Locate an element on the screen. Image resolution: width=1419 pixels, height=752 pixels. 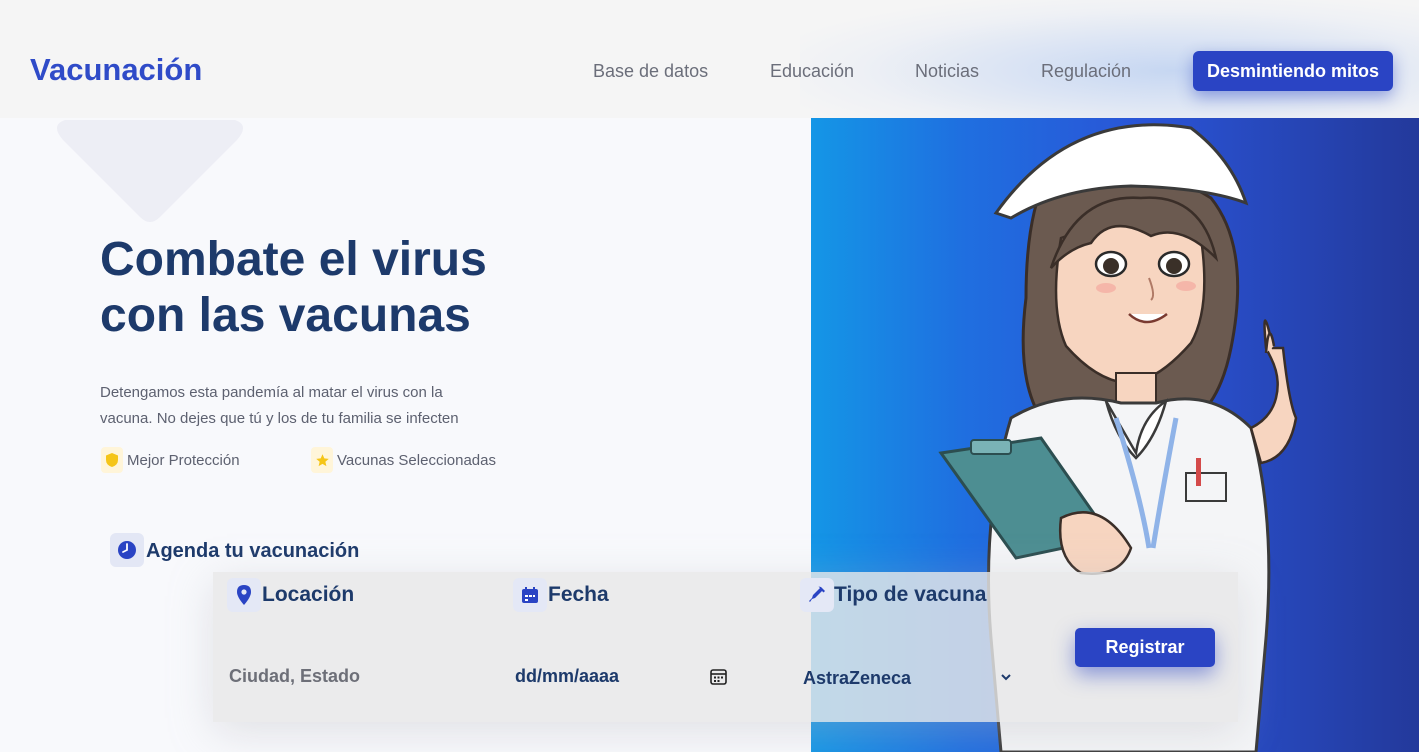
nav-regulacion: Regulación is located at coordinates (1086, 71).